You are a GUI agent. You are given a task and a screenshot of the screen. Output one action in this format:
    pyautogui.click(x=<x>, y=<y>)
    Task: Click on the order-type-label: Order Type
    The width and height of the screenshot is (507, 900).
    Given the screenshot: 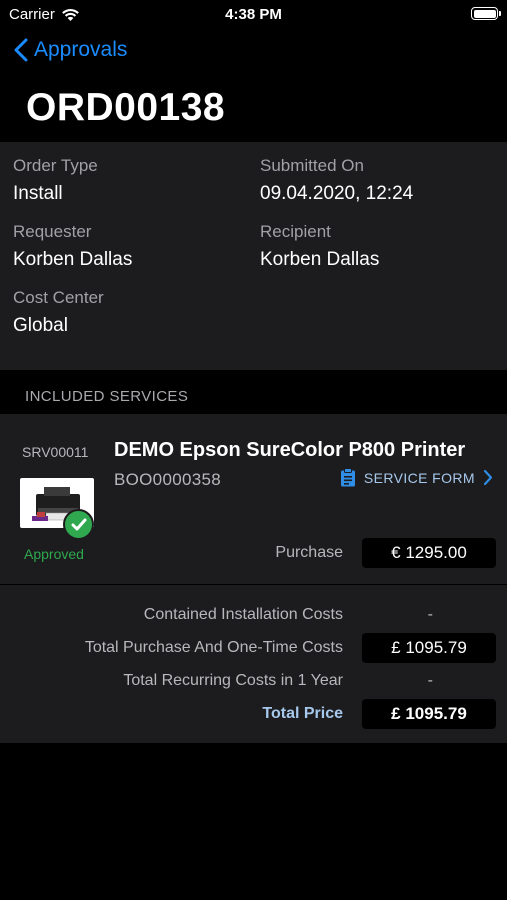 What is the action you would take?
    pyautogui.click(x=55, y=165)
    